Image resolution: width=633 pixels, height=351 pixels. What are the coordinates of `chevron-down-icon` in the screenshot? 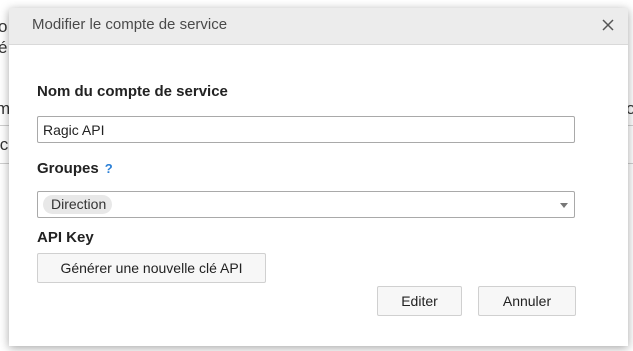 It's located at (564, 205).